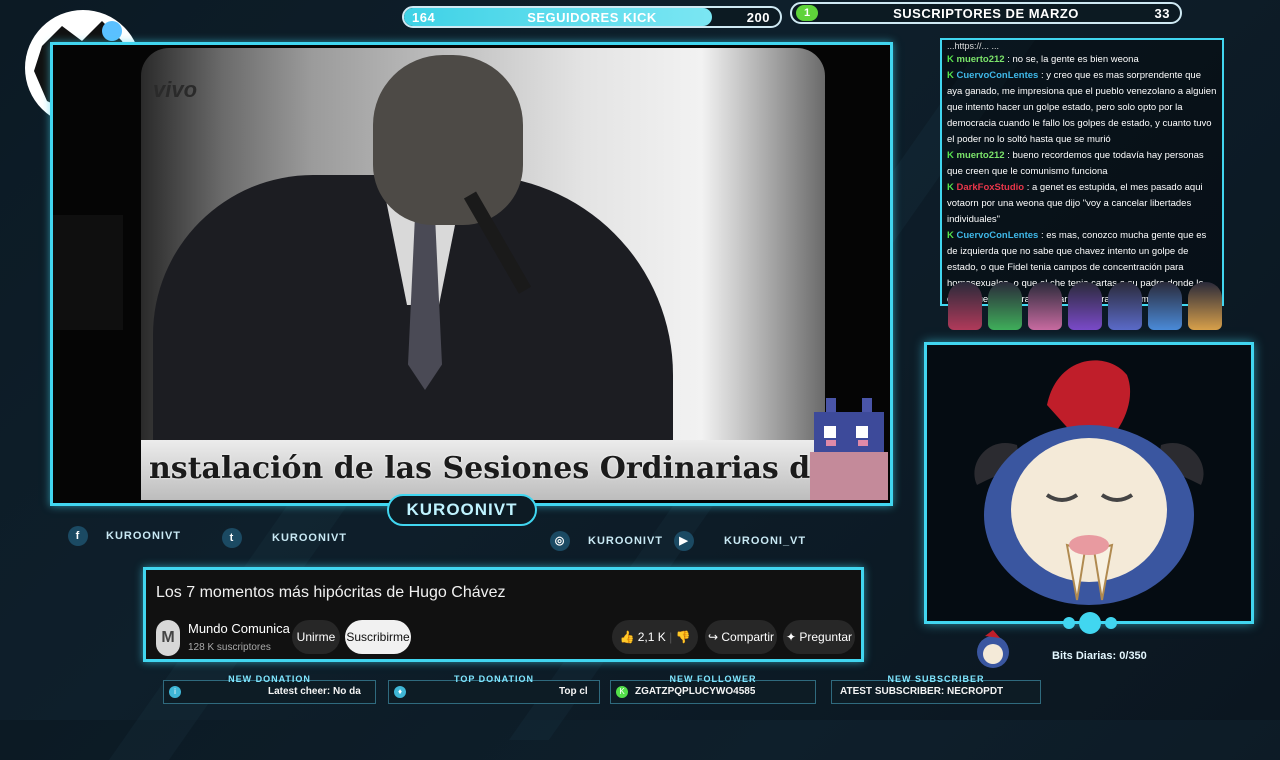 This screenshot has width=1280, height=760. I want to click on alert-value: ZGATZPQPLUCYWO4585, so click(695, 691).